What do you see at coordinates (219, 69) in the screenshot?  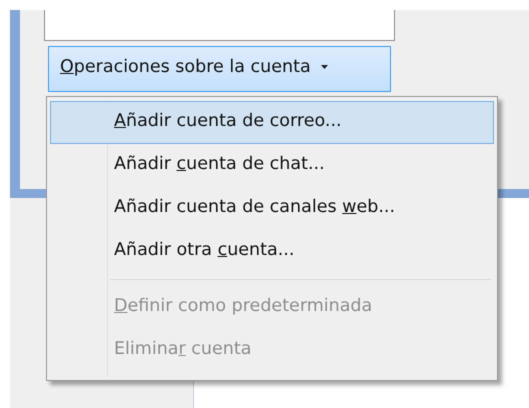 I see `account-operations-button: Operaciones sobre la cuenta` at bounding box center [219, 69].